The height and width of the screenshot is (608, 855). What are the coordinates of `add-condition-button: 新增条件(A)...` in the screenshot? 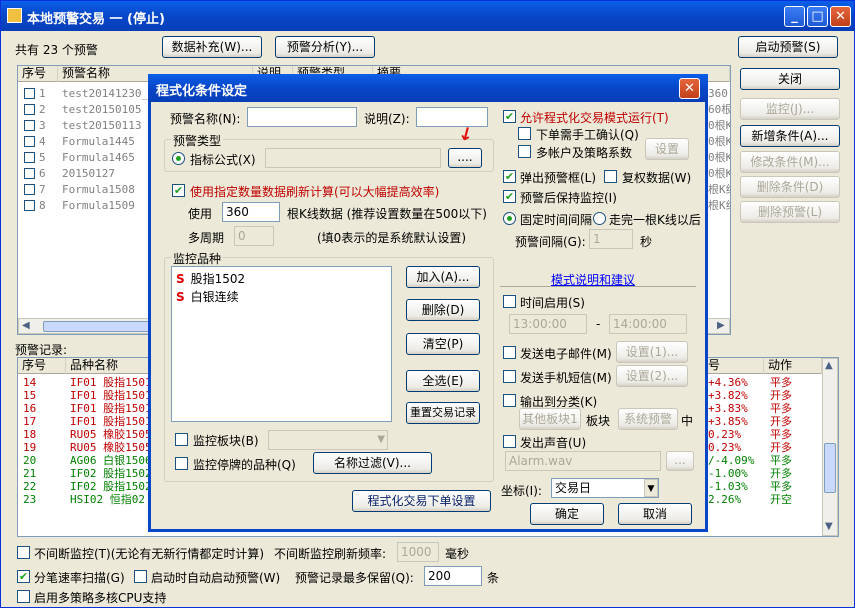 It's located at (790, 136).